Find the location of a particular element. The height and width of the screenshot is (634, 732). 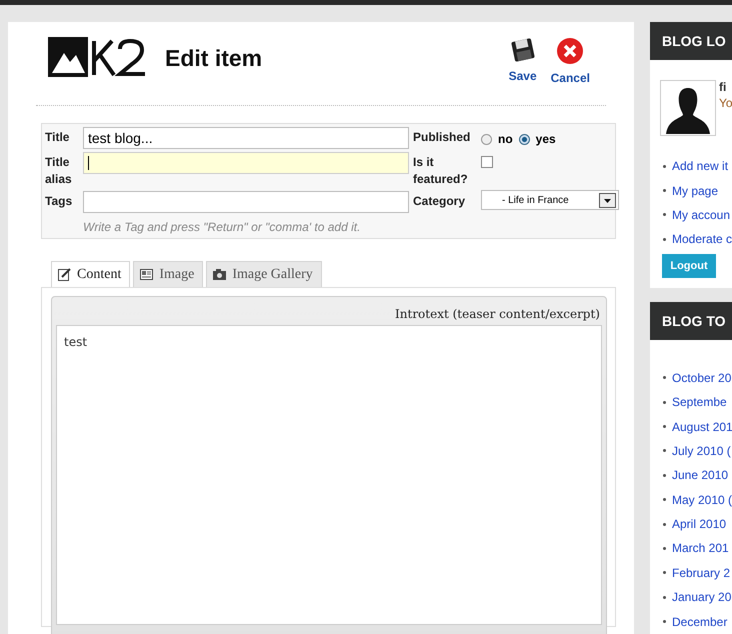

radio-label: yes is located at coordinates (546, 139).